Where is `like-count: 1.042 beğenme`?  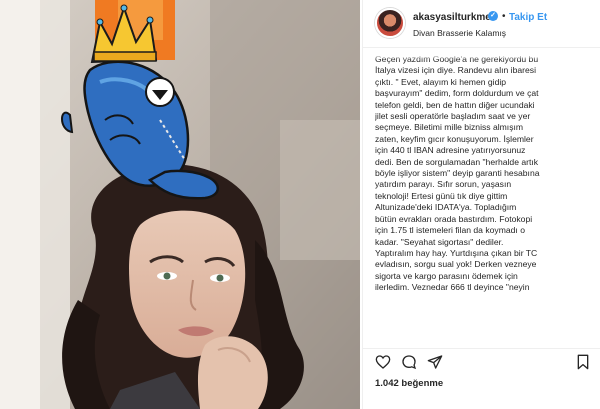
like-count: 1.042 beğenme is located at coordinates (409, 383).